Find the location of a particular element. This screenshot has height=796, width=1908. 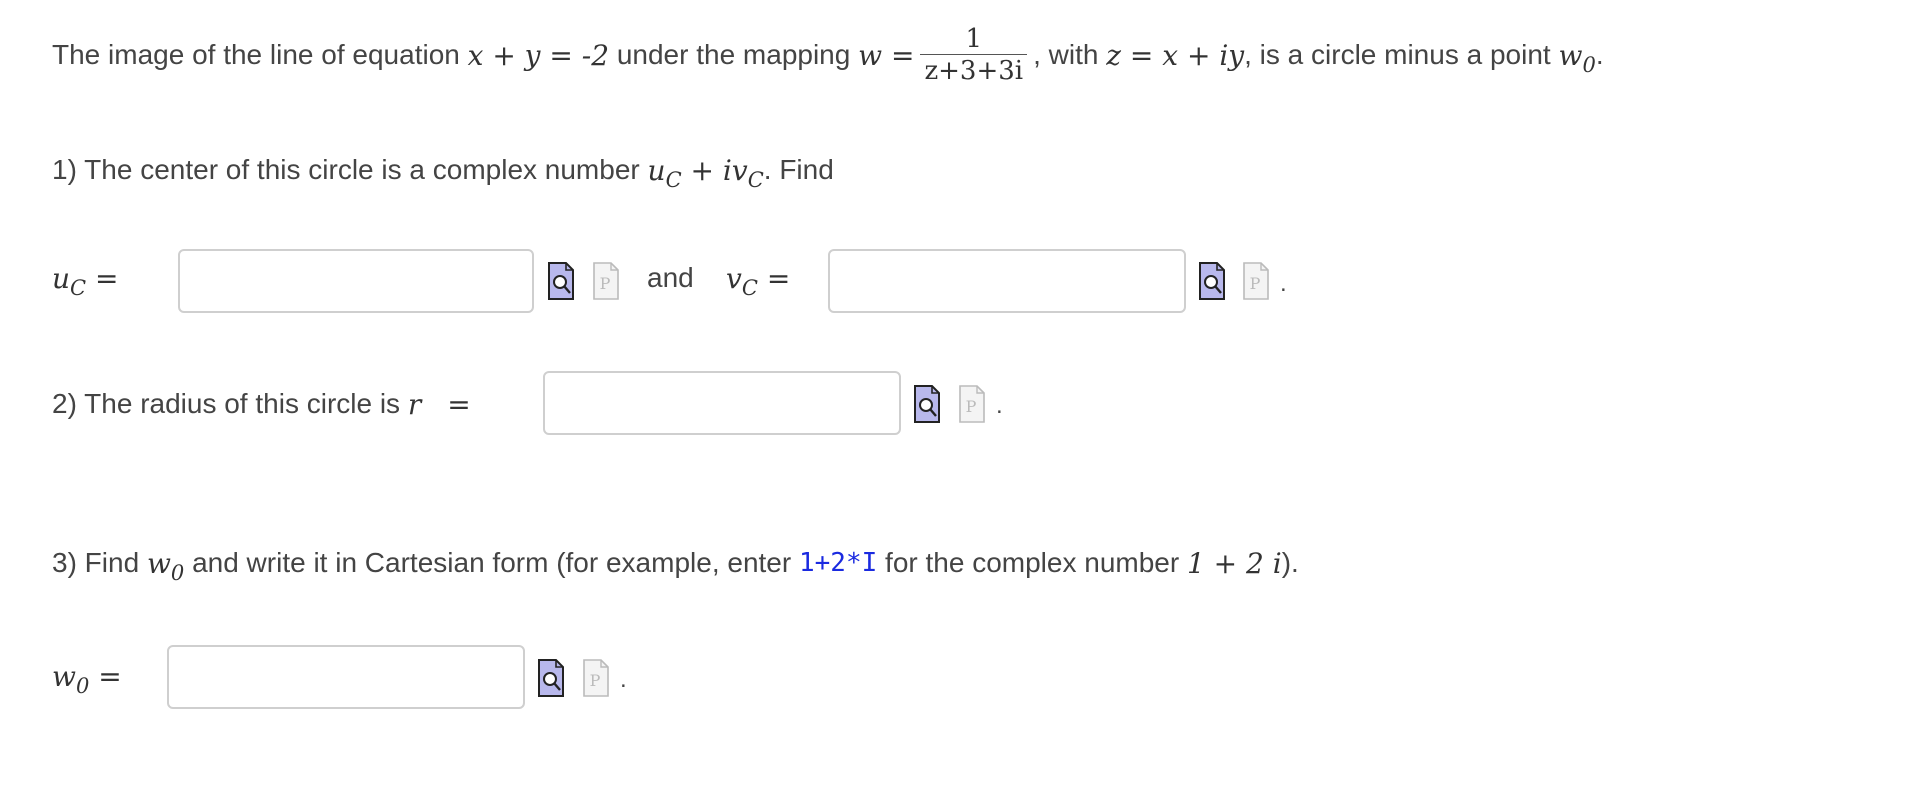

q1-find: . Find is located at coordinates (798, 169).